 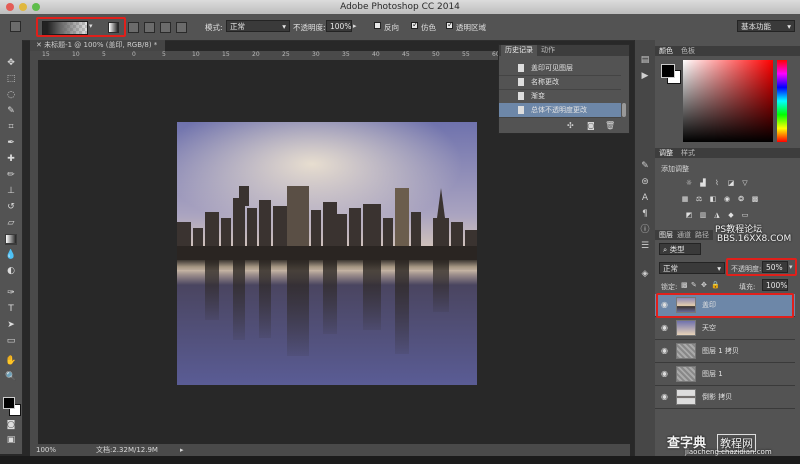 I want to click on posterize-adjustment-icon: ▥, so click(x=703, y=215).